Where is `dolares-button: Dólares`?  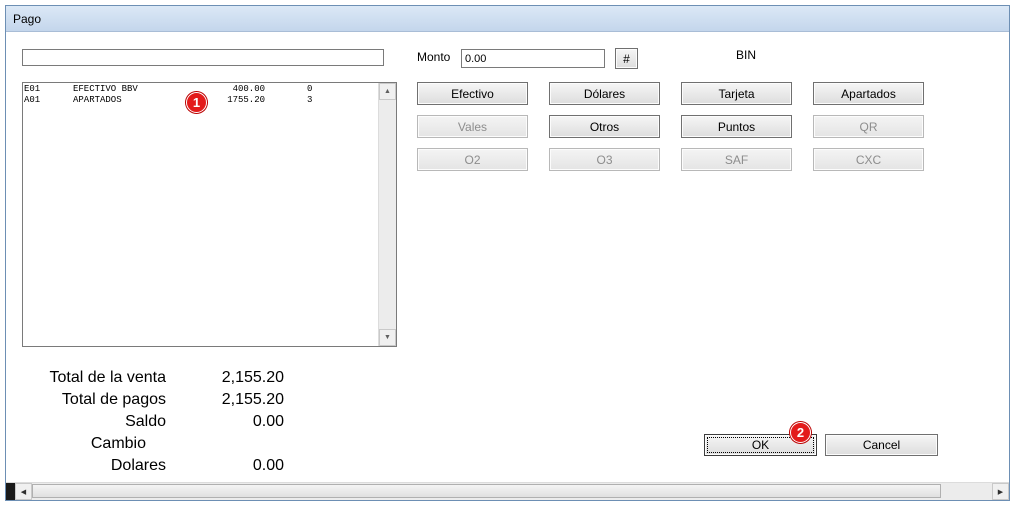
dolares-button: Dólares is located at coordinates (604, 93).